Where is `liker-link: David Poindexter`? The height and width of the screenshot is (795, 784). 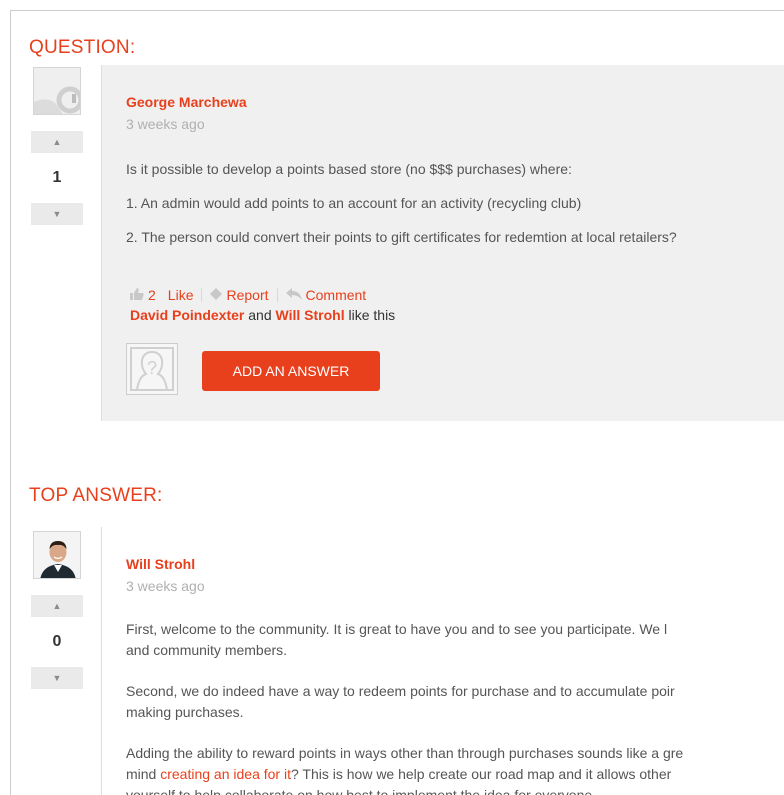
liker-link: David Poindexter is located at coordinates (187, 315).